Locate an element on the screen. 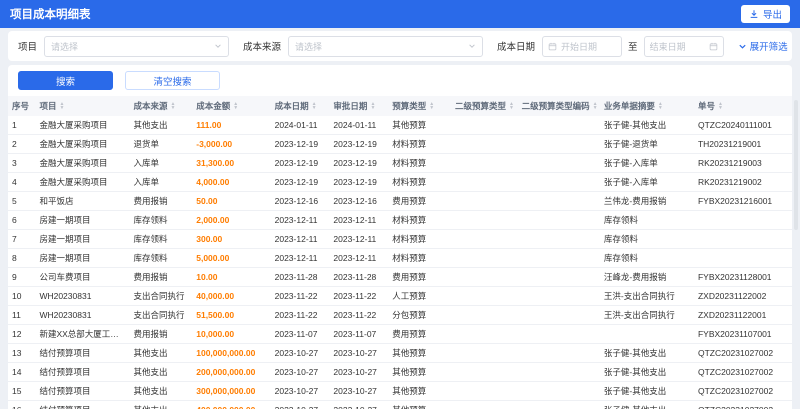 The image size is (800, 409). cell-doc-summary: 张子健-退货单 is located at coordinates (646, 144).